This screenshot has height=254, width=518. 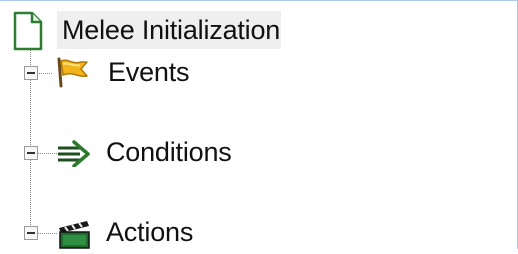 I want to click on tree-node-actions-label: Actions, so click(x=149, y=232).